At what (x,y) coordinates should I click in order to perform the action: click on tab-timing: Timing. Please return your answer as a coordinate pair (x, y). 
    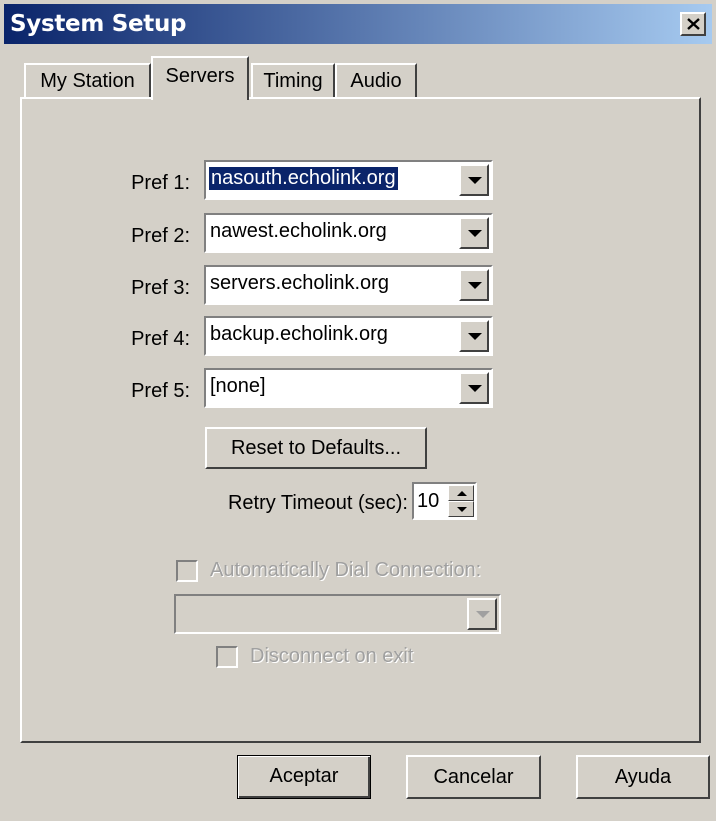
    Looking at the image, I should click on (293, 81).